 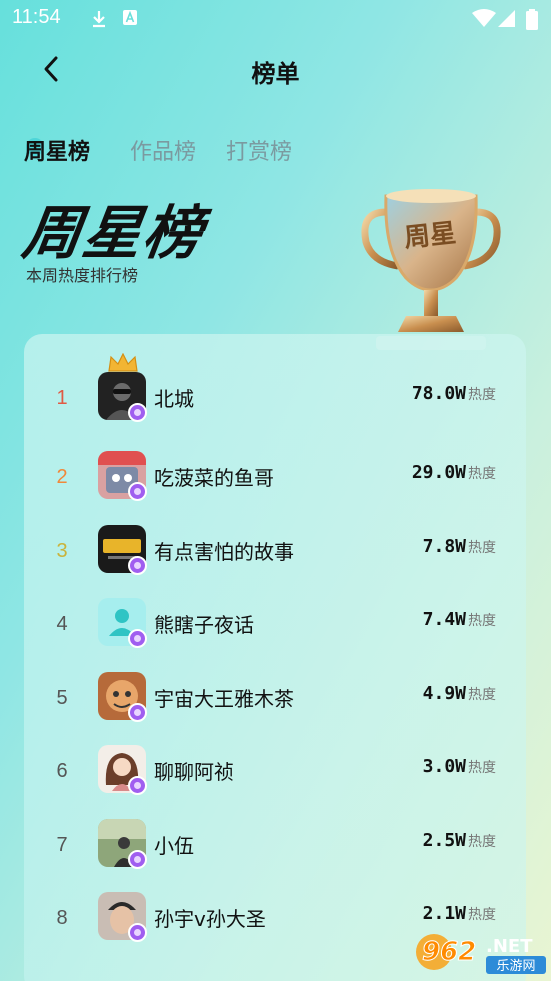 What do you see at coordinates (459, 619) in the screenshot?
I see `heat-score: 7.4W 热度` at bounding box center [459, 619].